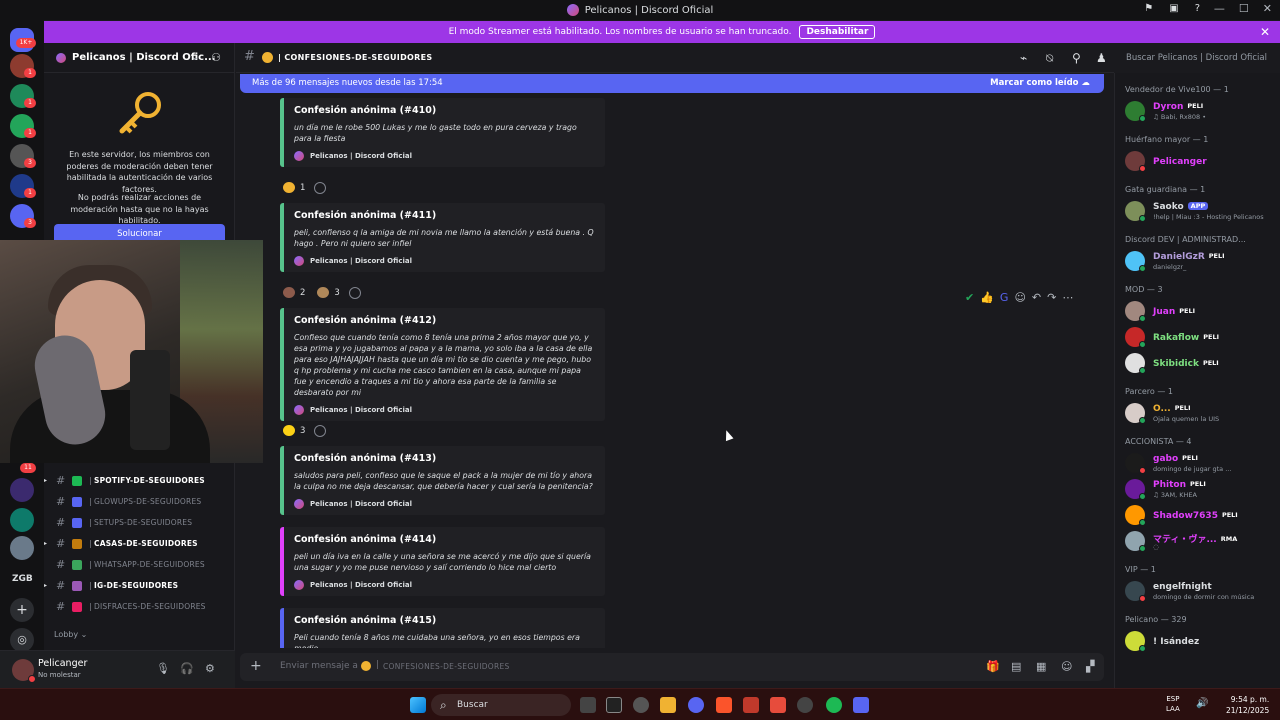  What do you see at coordinates (1041, 666) in the screenshot?
I see `sticker-icon: ▦` at bounding box center [1041, 666].